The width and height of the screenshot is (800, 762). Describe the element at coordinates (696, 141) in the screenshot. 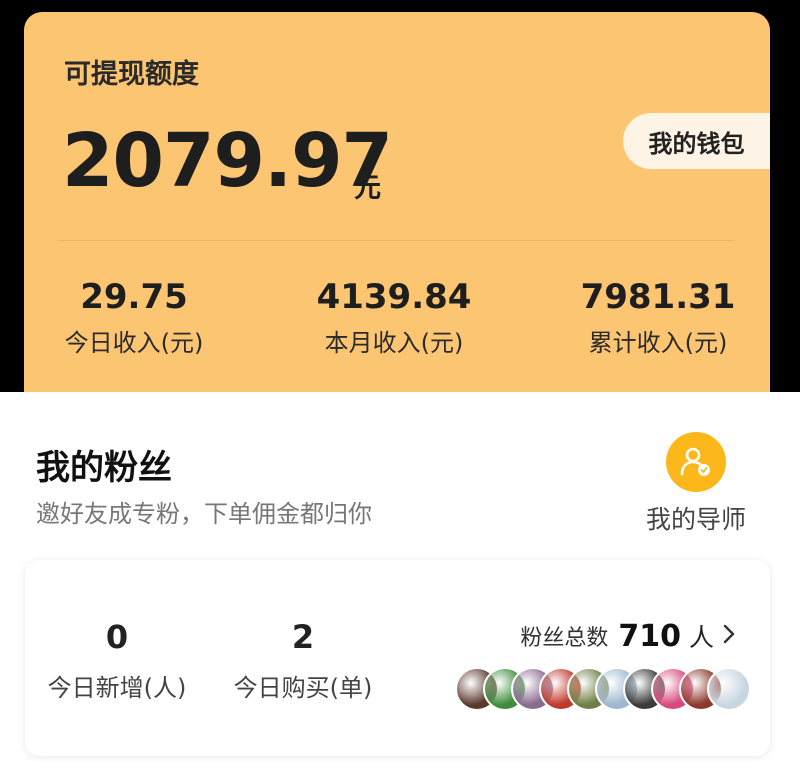

I see `my-wallet-button: 我的钱包` at that location.